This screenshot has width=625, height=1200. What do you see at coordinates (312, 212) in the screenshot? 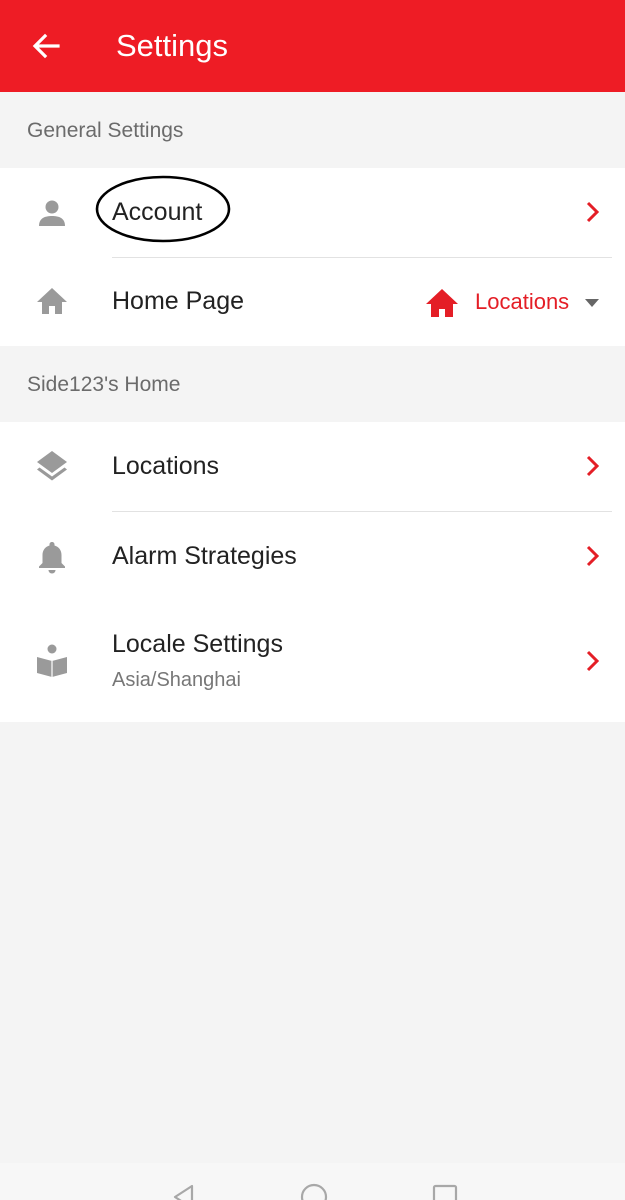
I see `account-row: Account` at bounding box center [312, 212].